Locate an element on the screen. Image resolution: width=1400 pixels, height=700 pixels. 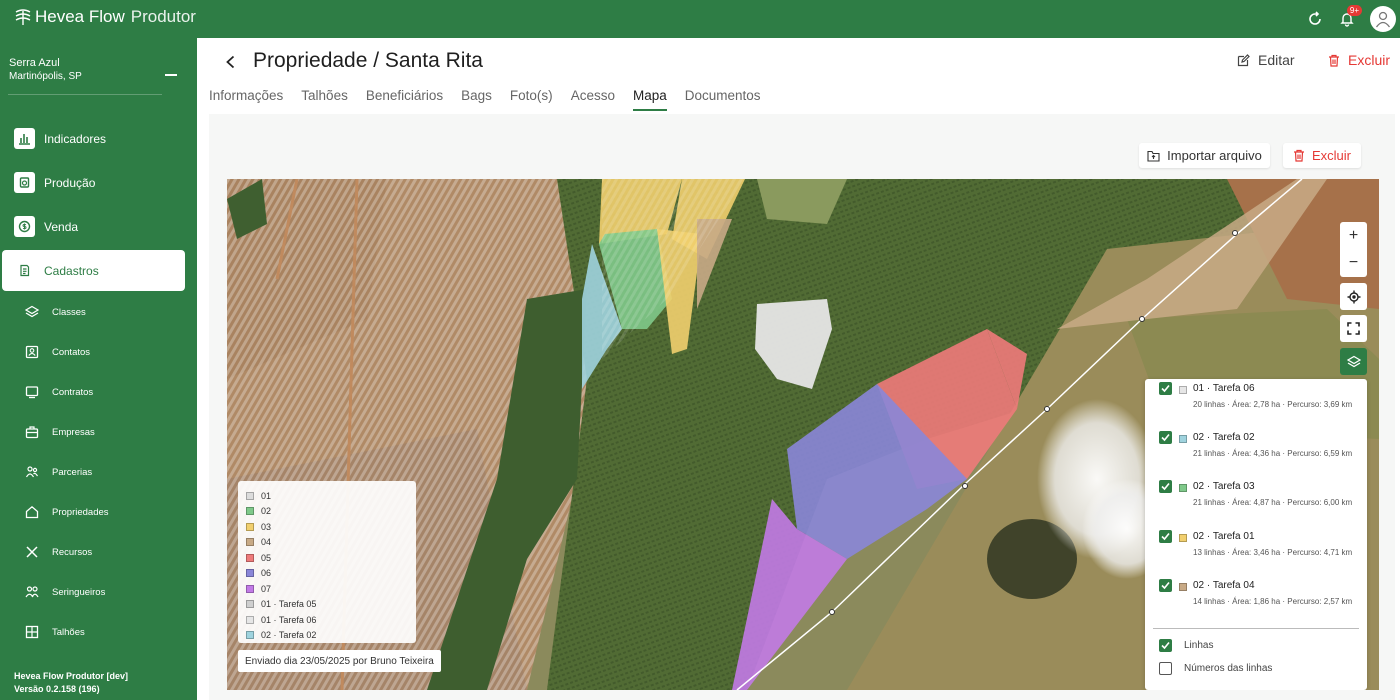
import-file-label: Importar arquivo is located at coordinates (1214, 155).